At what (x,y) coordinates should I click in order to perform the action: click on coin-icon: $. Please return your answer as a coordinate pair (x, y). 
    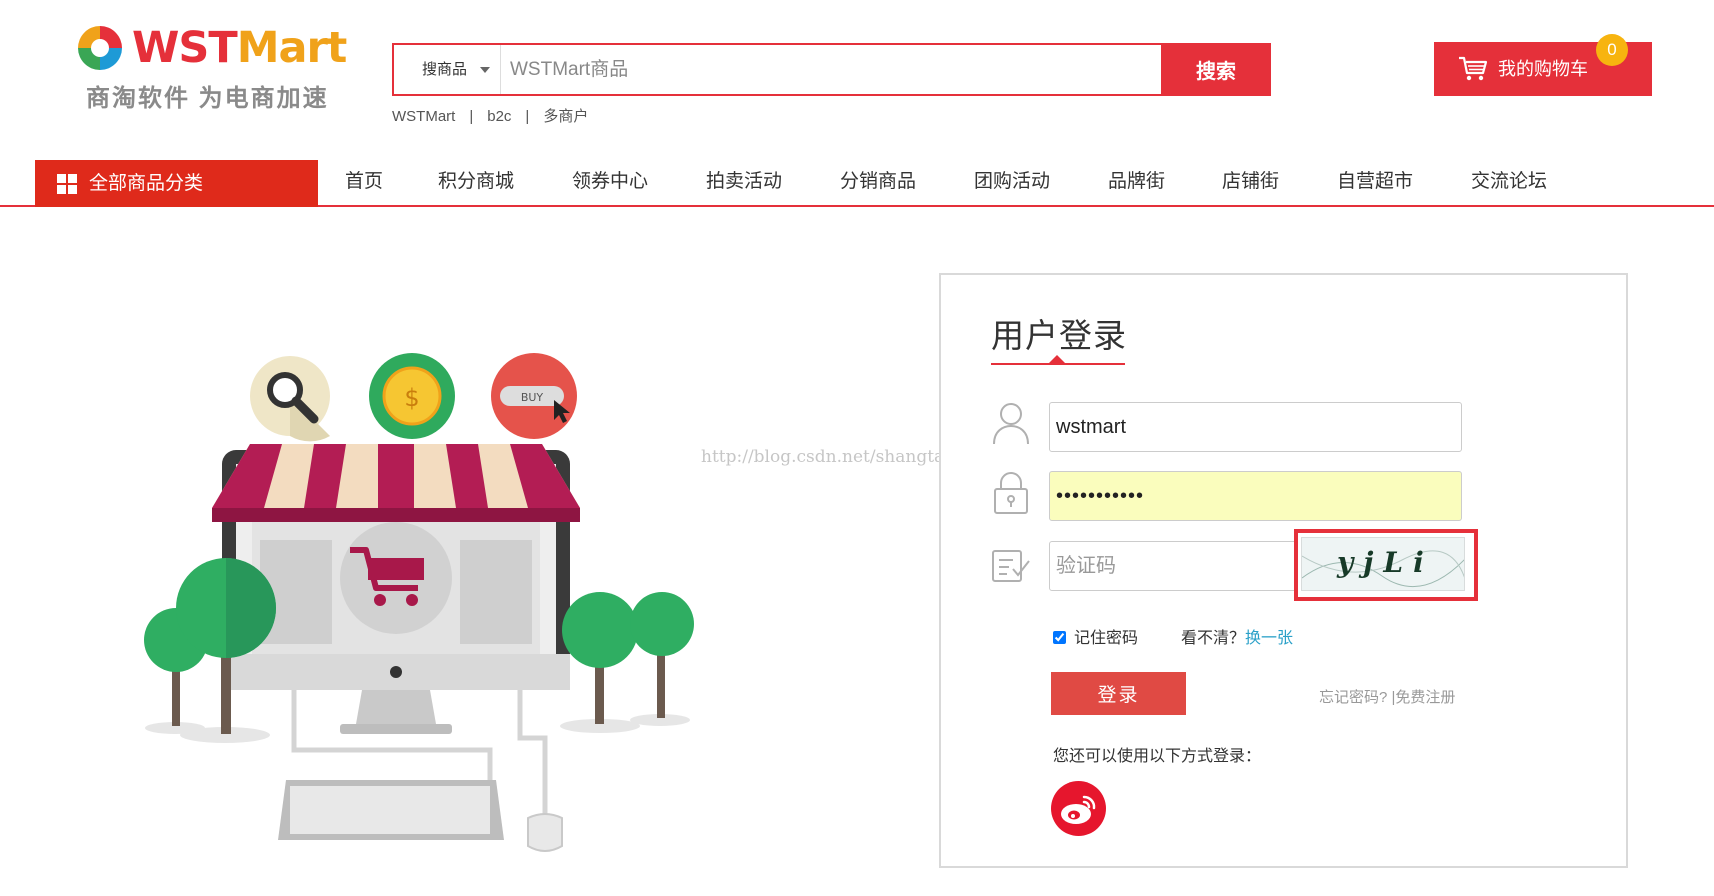
    Looking at the image, I should click on (412, 396).